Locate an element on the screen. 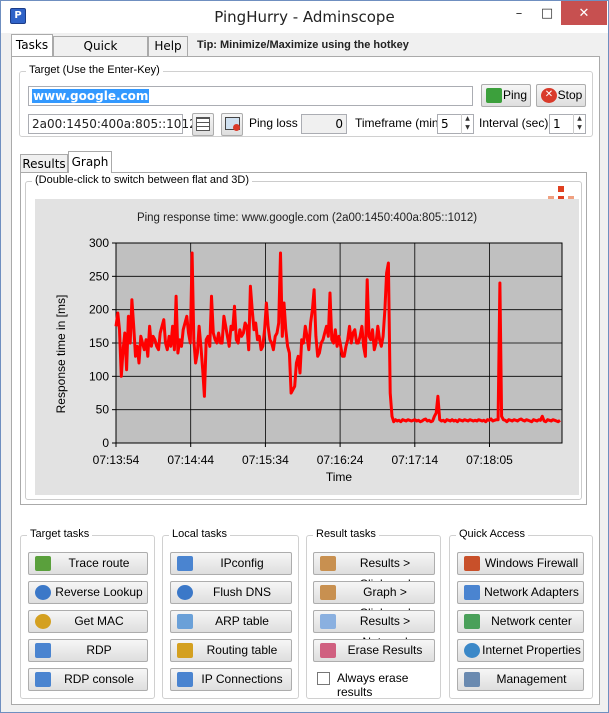  management-label: Management is located at coordinates (531, 679).